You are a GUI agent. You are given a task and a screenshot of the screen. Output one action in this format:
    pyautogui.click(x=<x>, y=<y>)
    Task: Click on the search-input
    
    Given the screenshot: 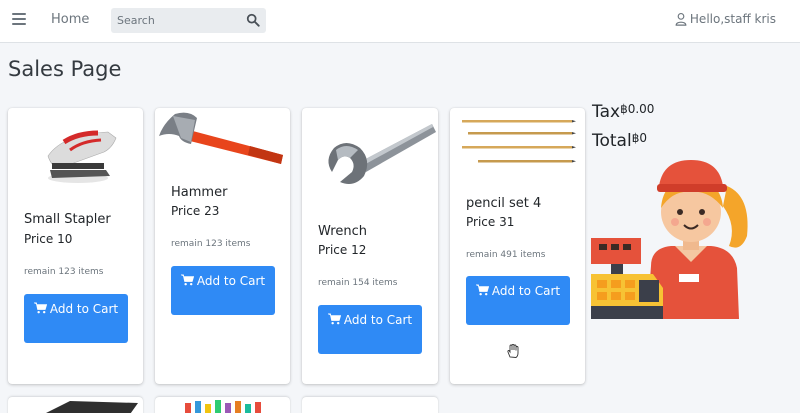 What is the action you would take?
    pyautogui.click(x=177, y=20)
    